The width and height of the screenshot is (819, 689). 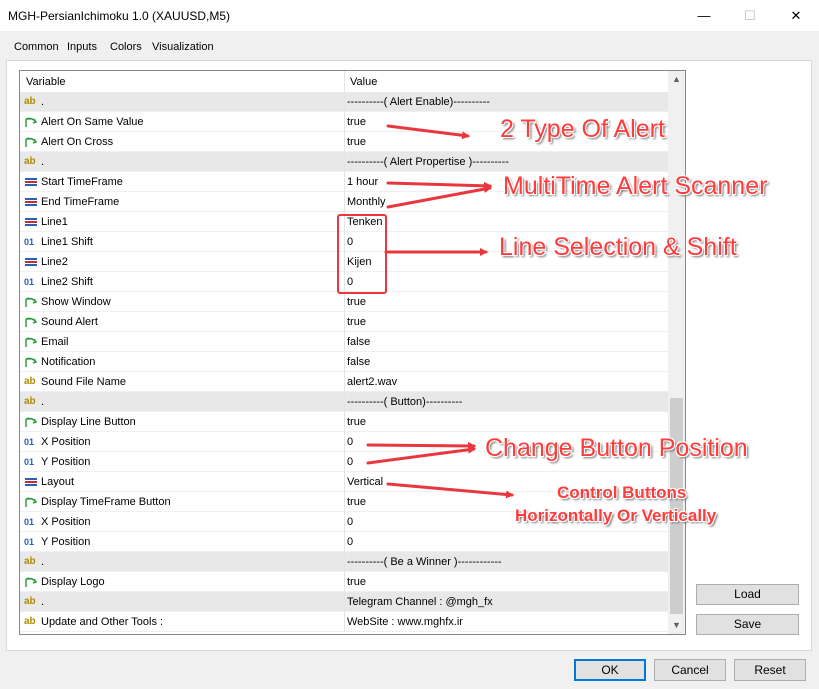 I want to click on window-title: MGH-PersianIchimoku 1.0 (XAUUSD,M5), so click(x=119, y=16).